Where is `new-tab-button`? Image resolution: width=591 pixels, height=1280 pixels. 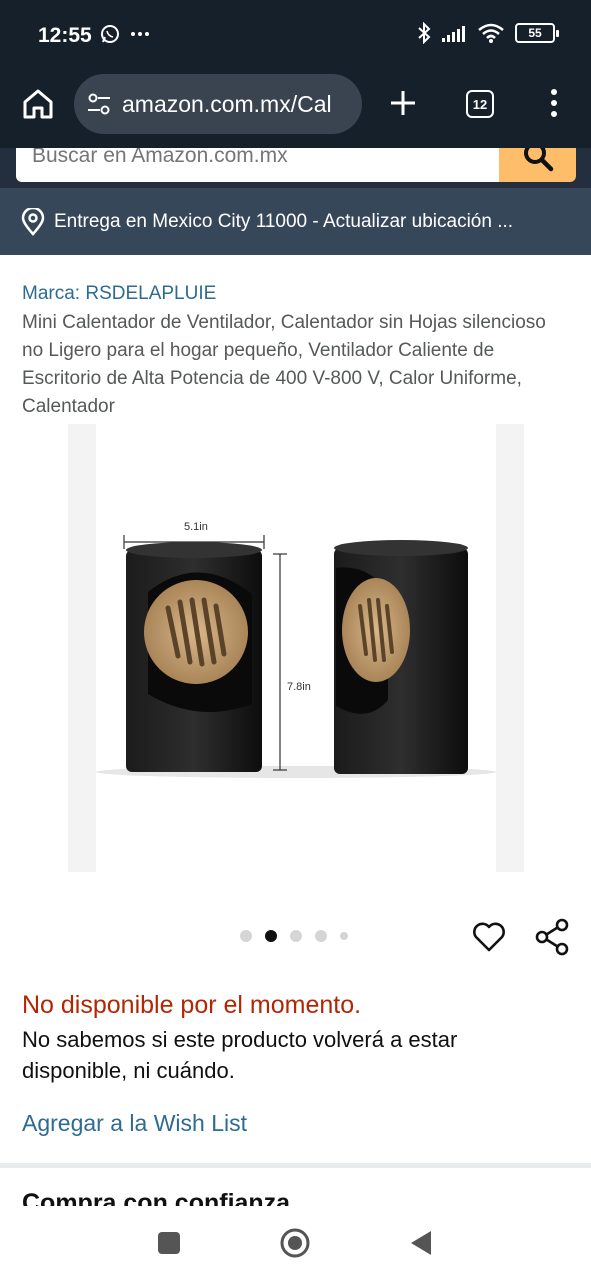 new-tab-button is located at coordinates (403, 103).